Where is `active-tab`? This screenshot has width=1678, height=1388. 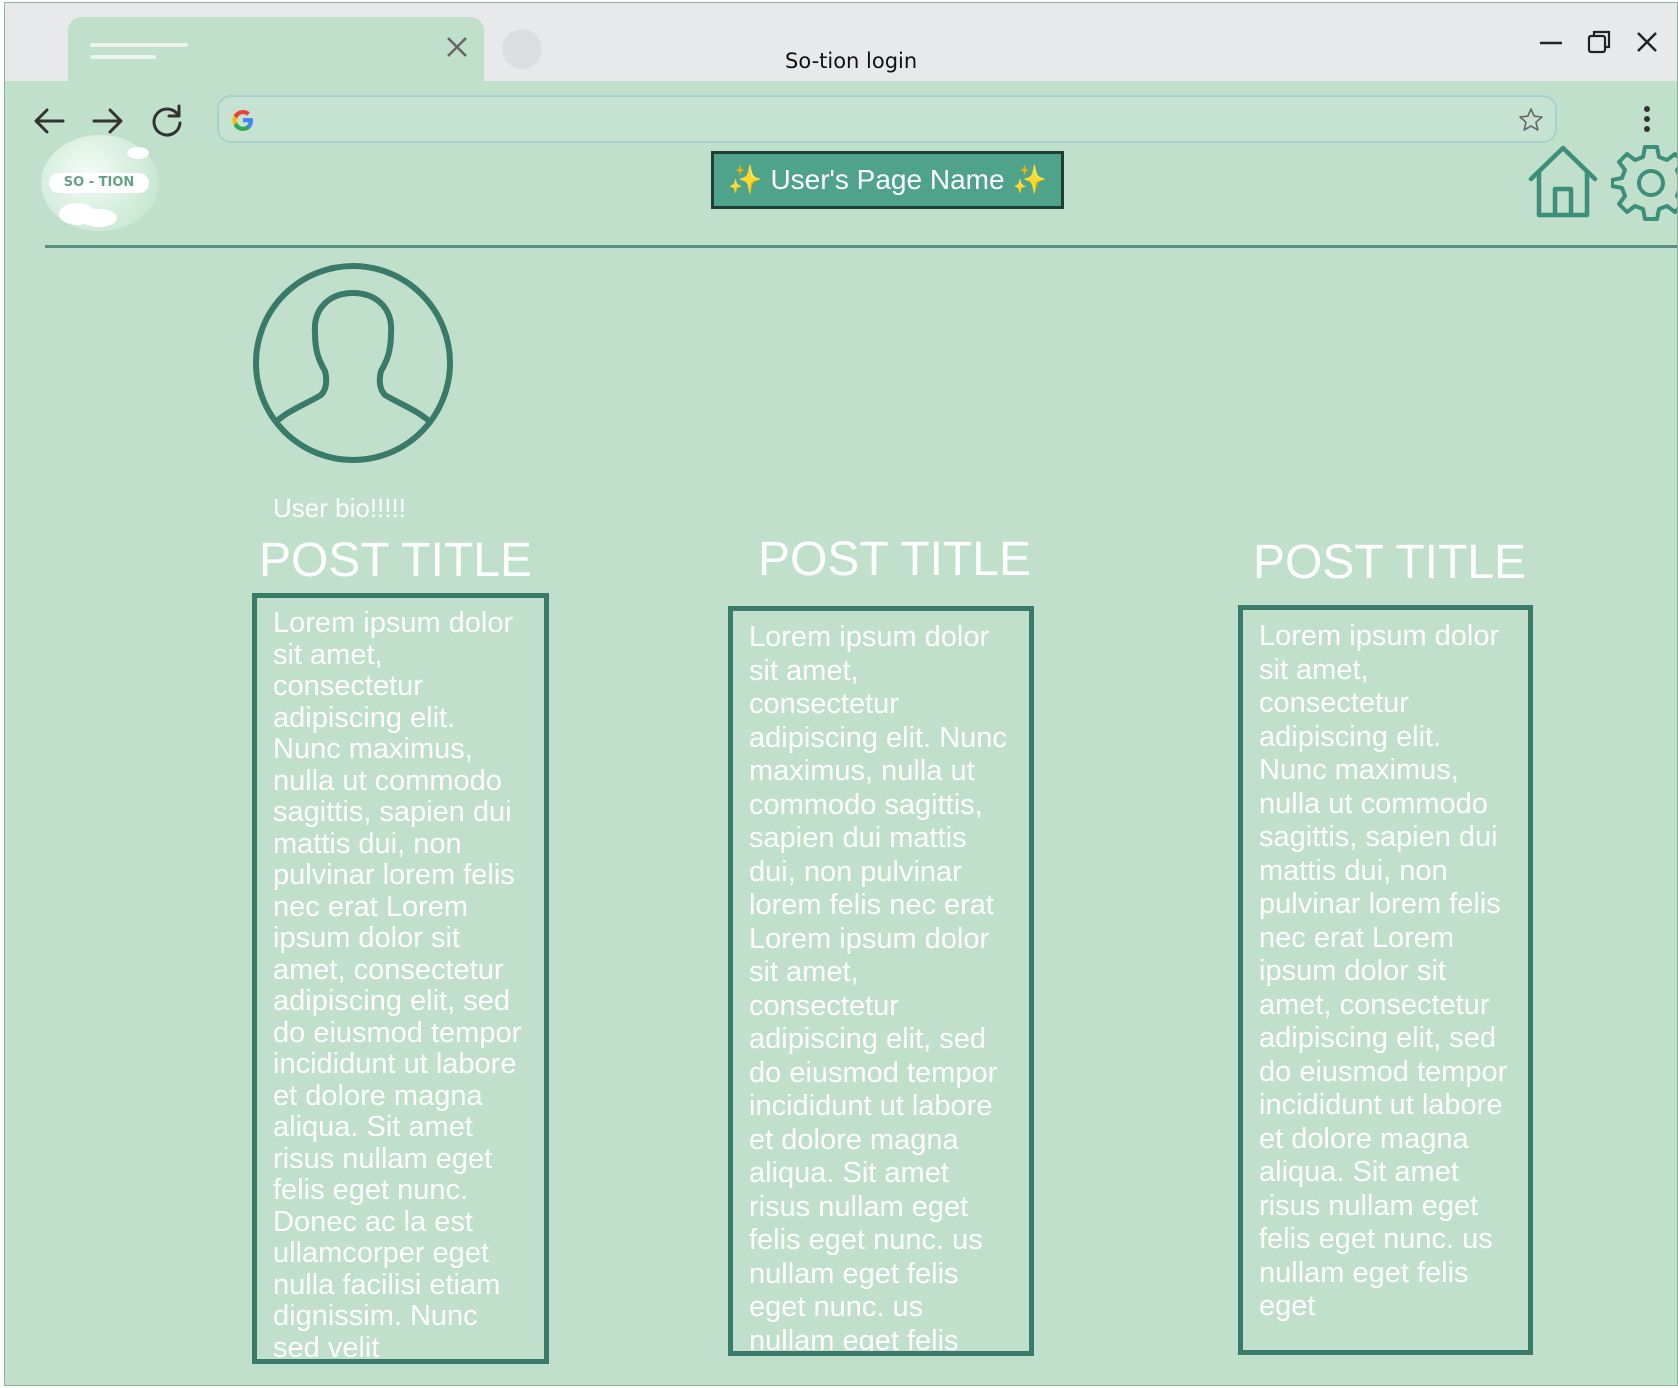 active-tab is located at coordinates (276, 50).